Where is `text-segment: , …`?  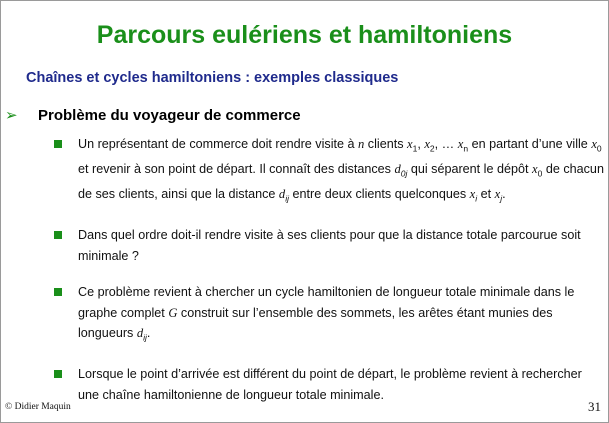
text-segment: , … is located at coordinates (446, 144).